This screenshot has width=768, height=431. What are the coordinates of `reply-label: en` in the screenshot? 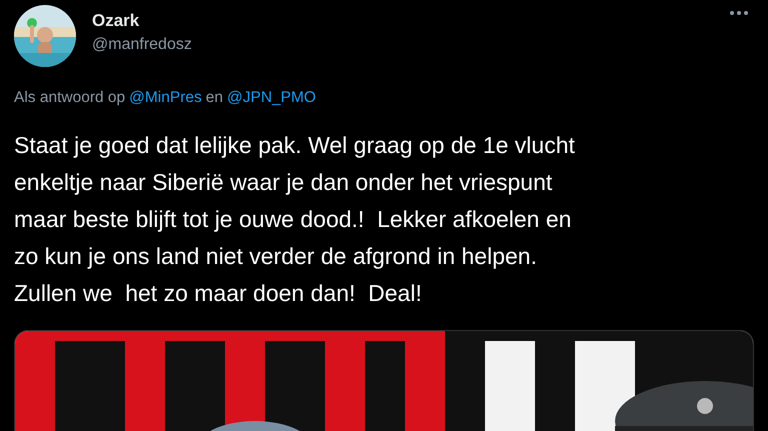 It's located at (214, 98).